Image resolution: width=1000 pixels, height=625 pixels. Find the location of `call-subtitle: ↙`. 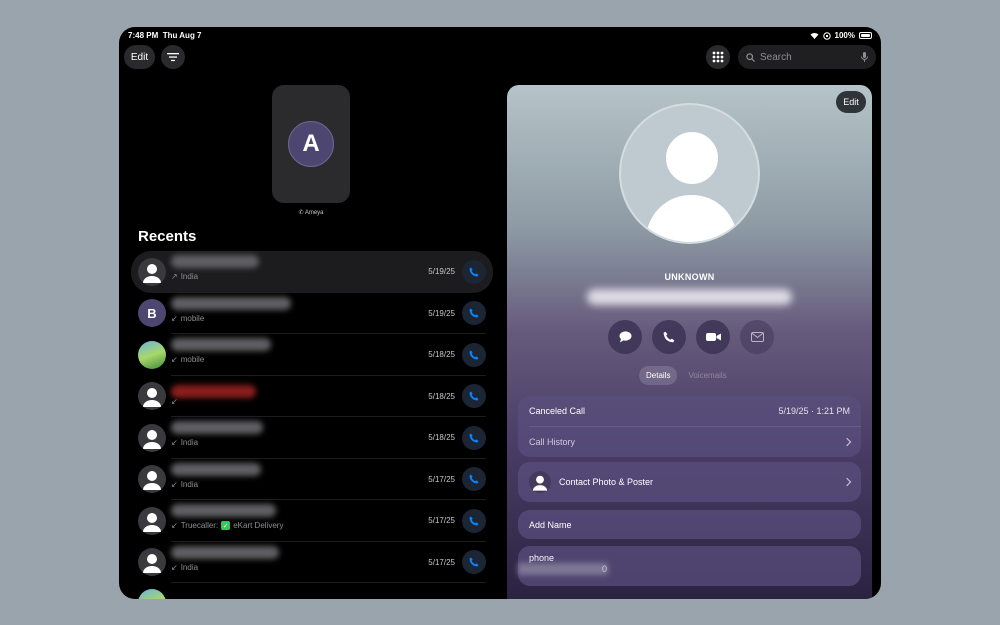

call-subtitle: ↙ is located at coordinates (176, 401).